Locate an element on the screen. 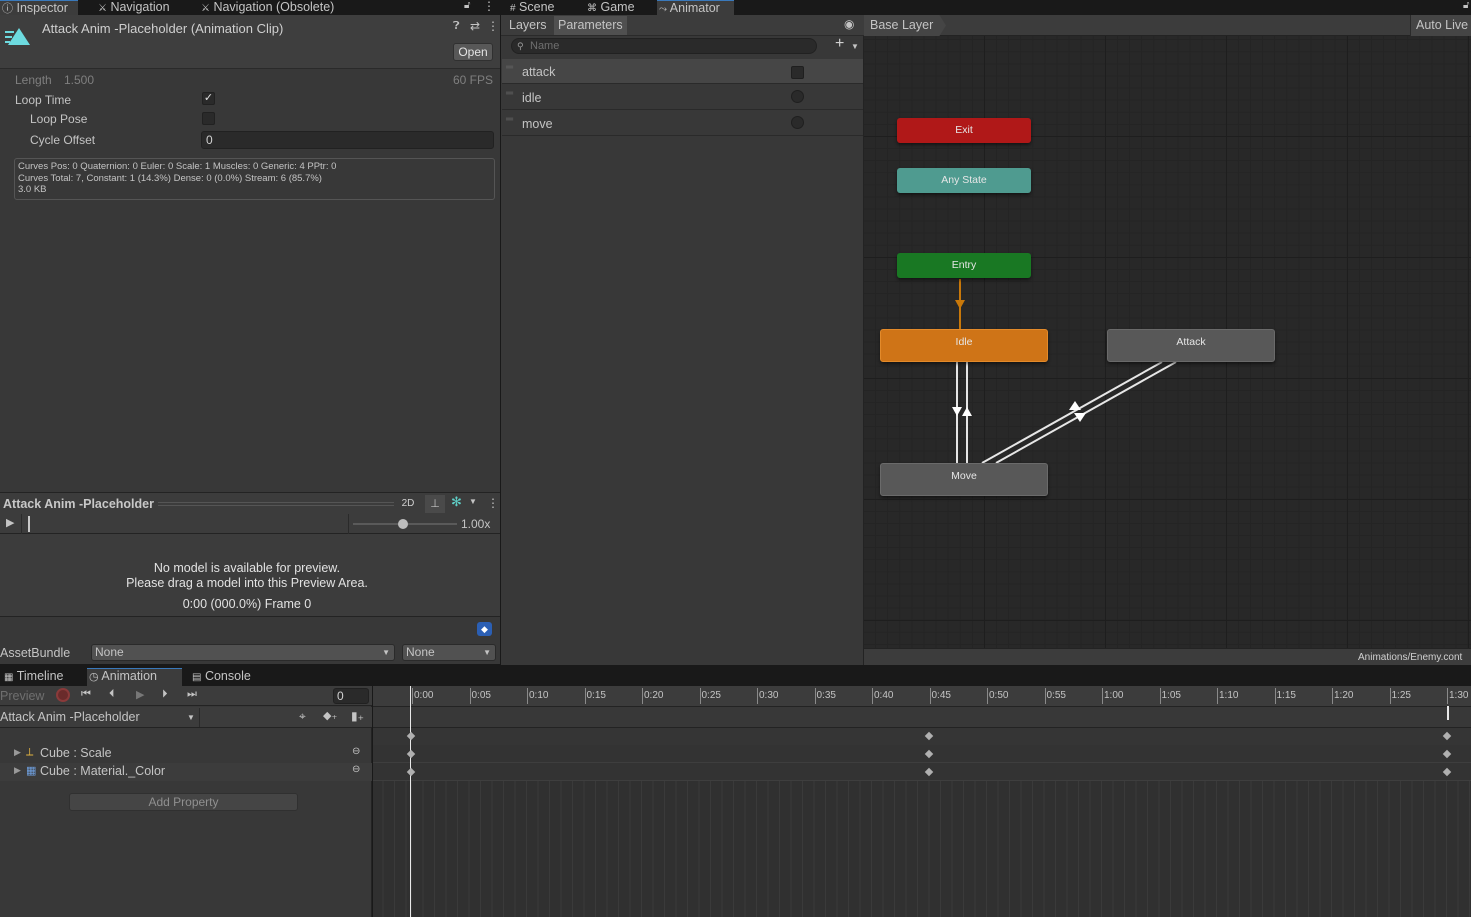 The width and height of the screenshot is (1471, 917). cycle-offset-field: 0 is located at coordinates (347, 140).